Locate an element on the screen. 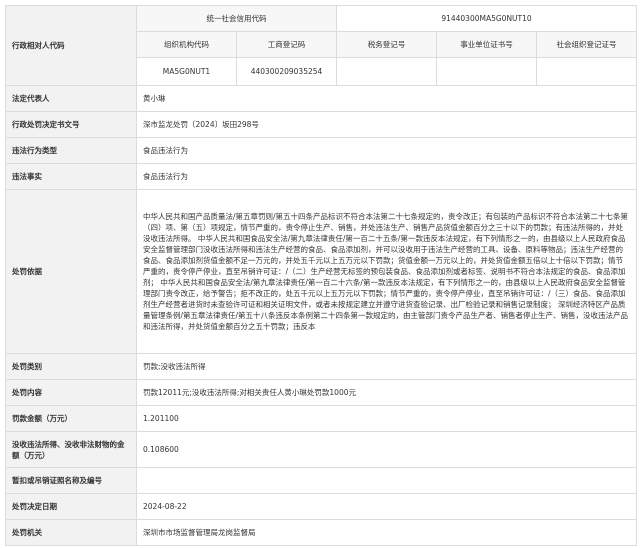  suspended-label: 暂扣或吊销证照名称及编号 is located at coordinates (71, 480).